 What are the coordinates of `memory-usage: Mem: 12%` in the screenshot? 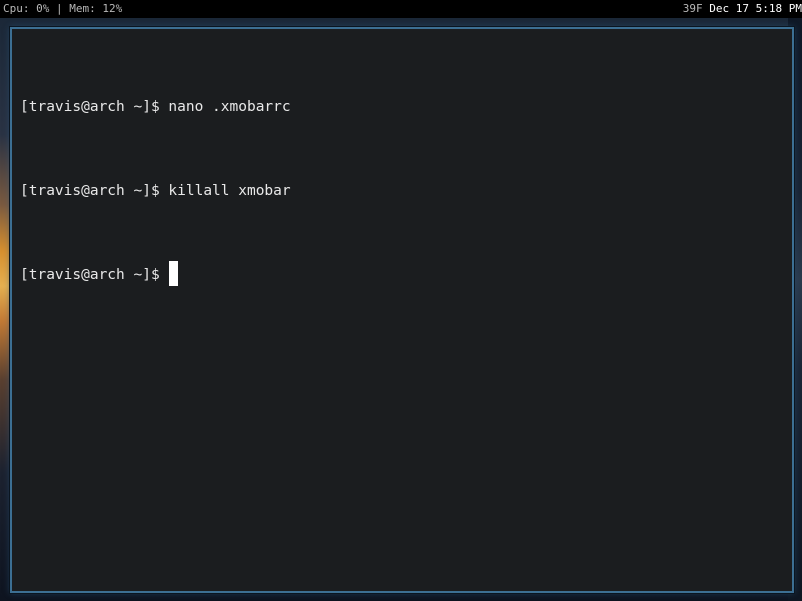 It's located at (96, 8).